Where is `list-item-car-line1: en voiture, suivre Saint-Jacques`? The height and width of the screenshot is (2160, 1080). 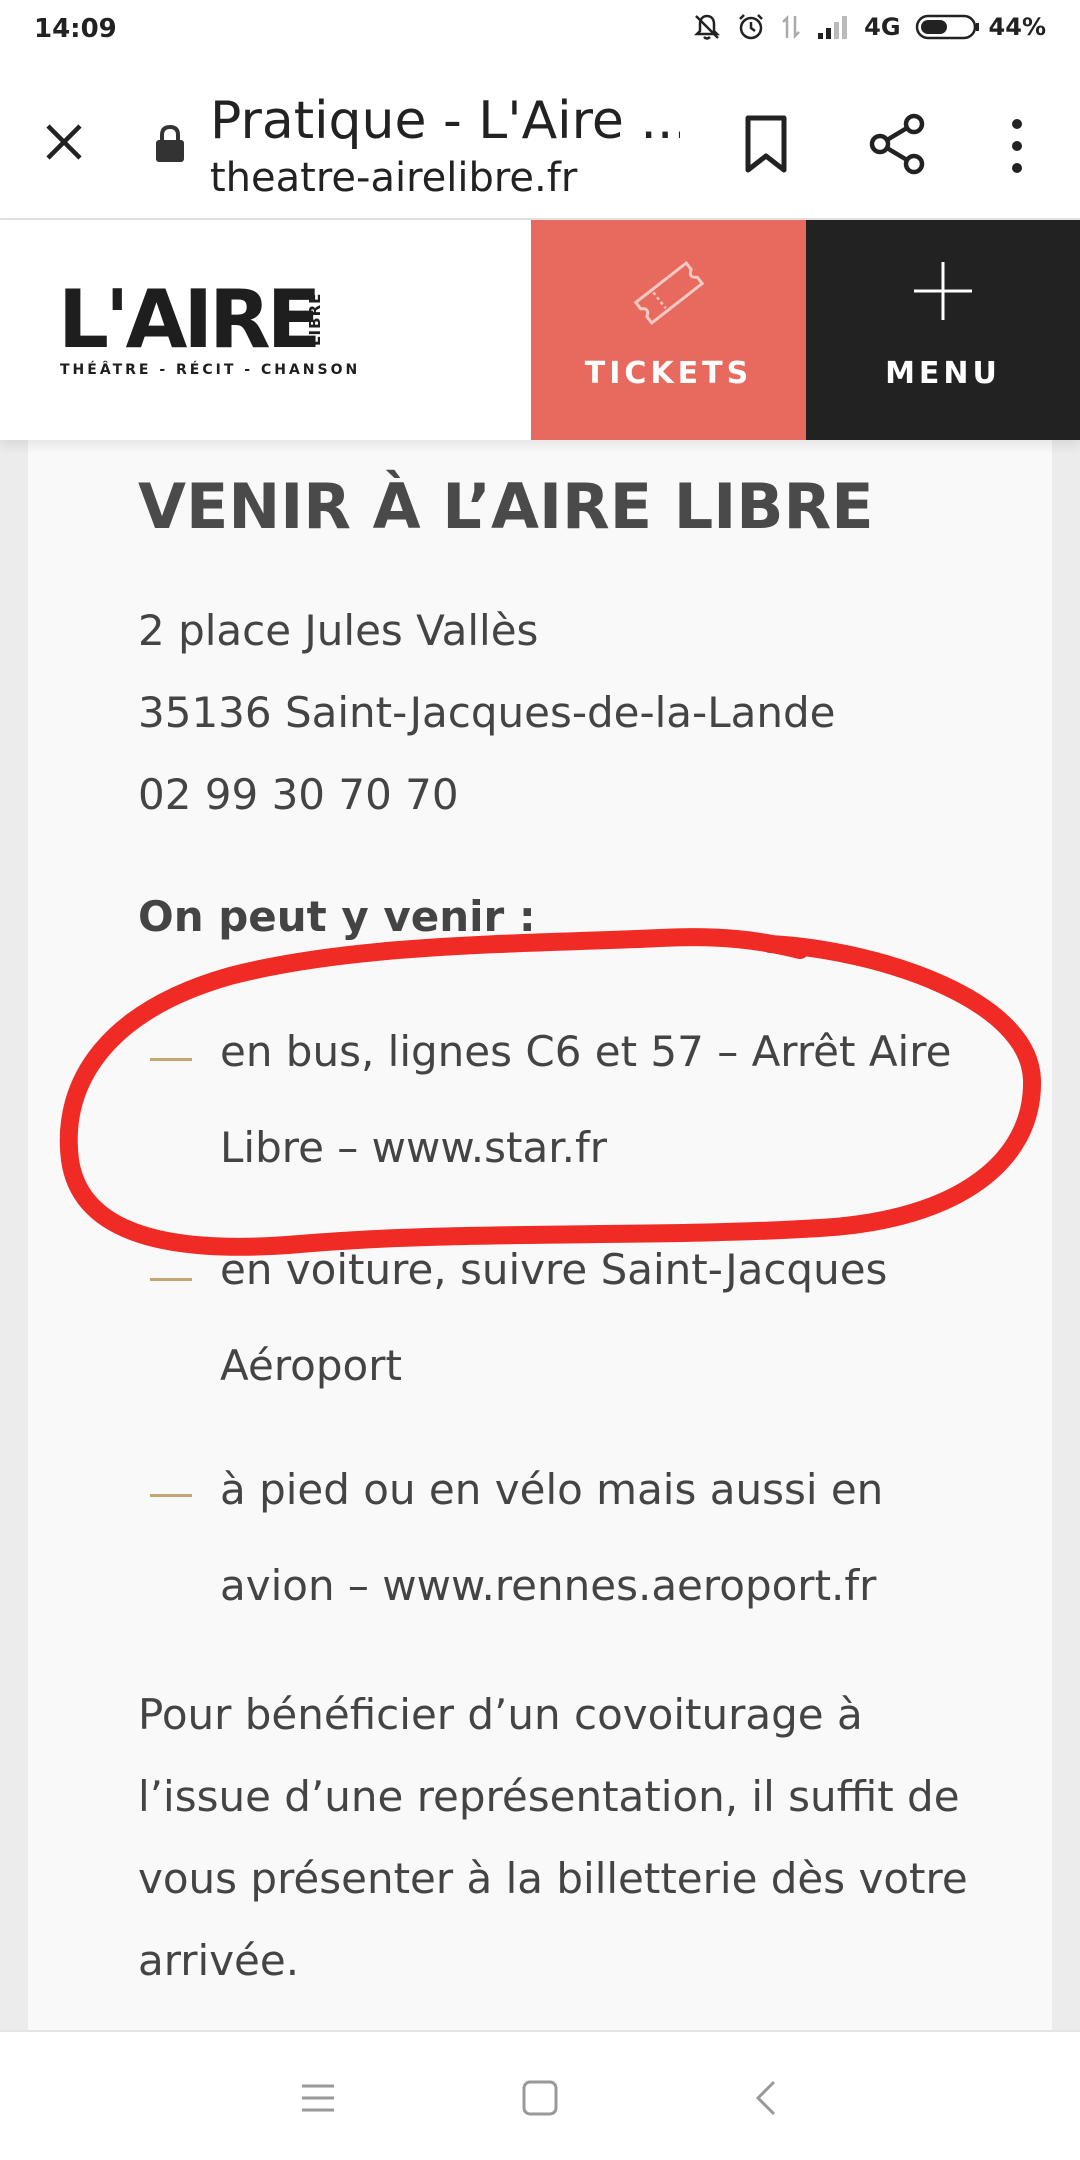
list-item-car-line1: en voiture, suivre Saint-Jacques is located at coordinates (554, 1269).